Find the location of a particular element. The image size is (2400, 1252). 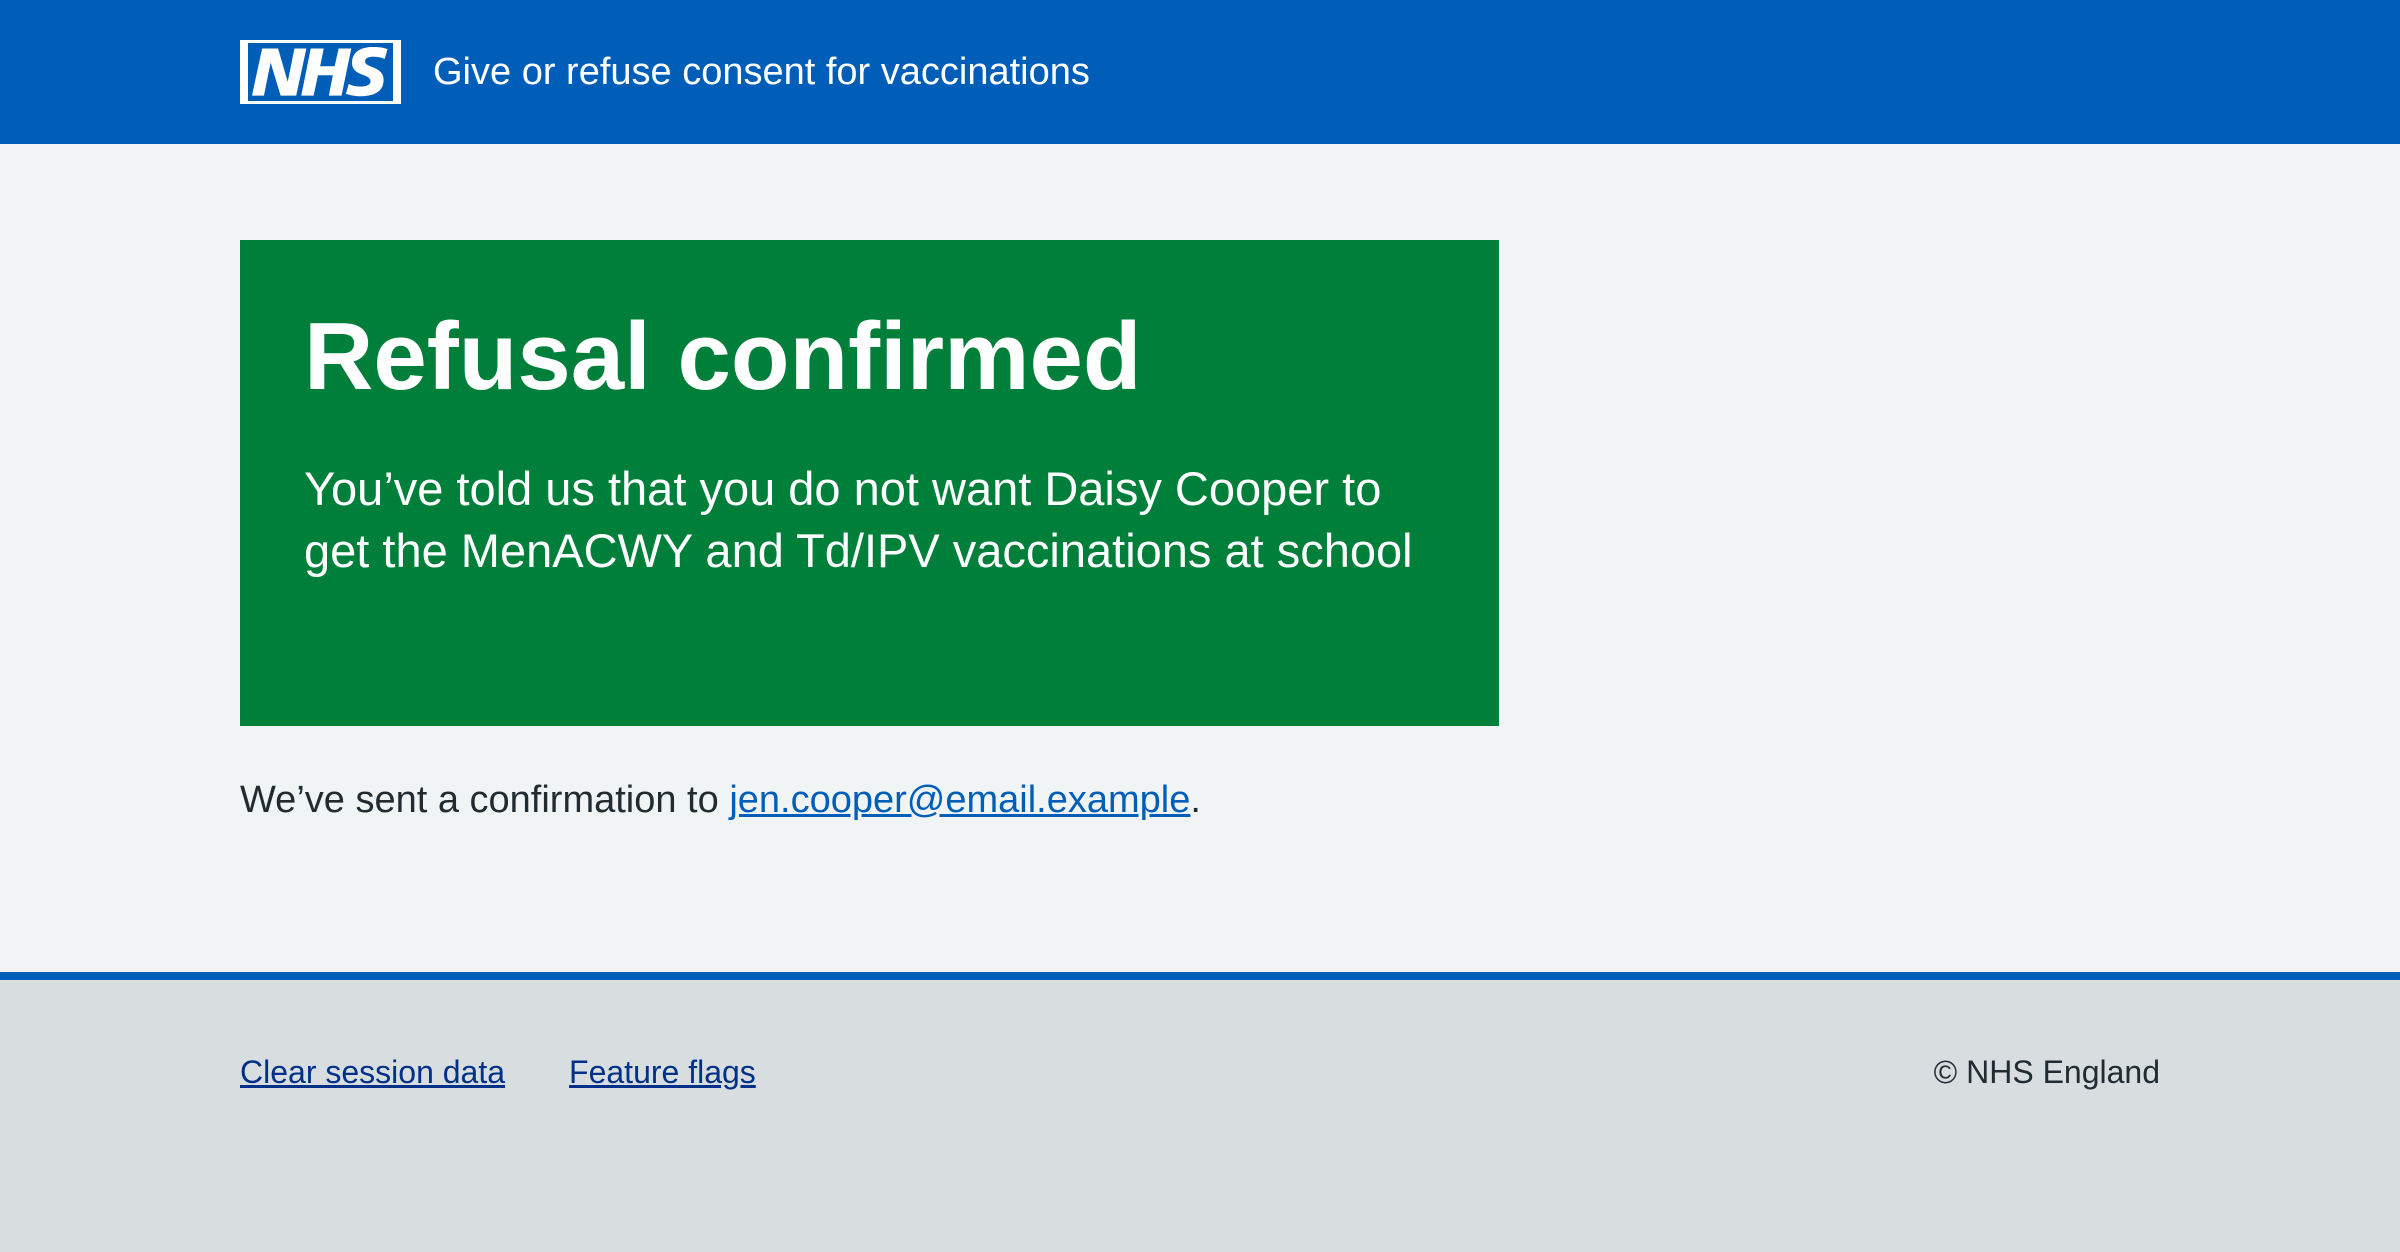

panel-title: Refusal confirmed is located at coordinates (723, 356).